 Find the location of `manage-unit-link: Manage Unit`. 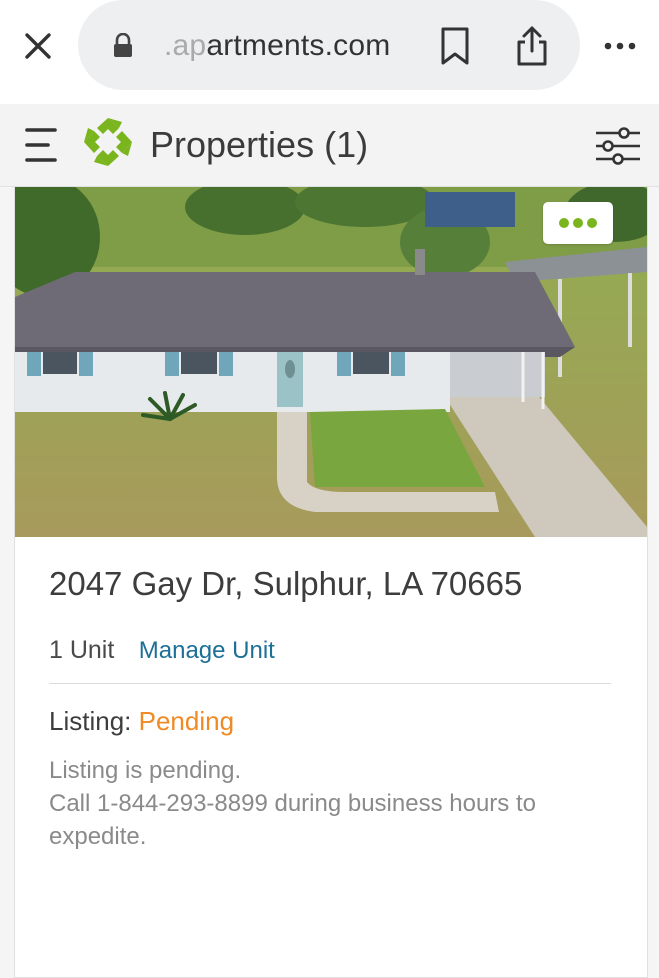

manage-unit-link: Manage Unit is located at coordinates (207, 650).